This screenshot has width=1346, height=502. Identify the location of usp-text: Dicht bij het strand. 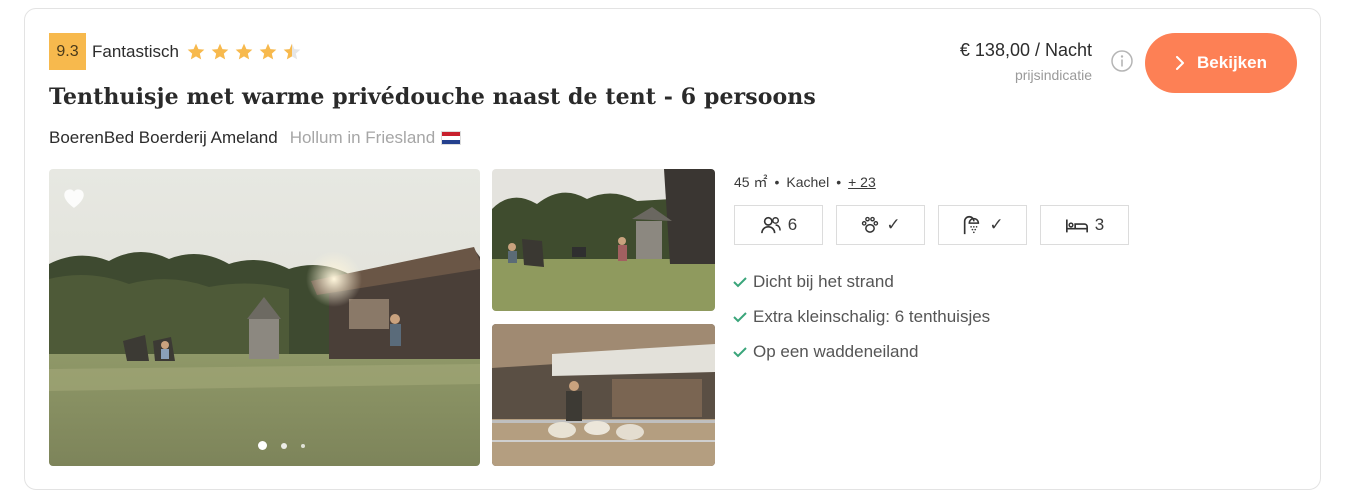
(823, 281).